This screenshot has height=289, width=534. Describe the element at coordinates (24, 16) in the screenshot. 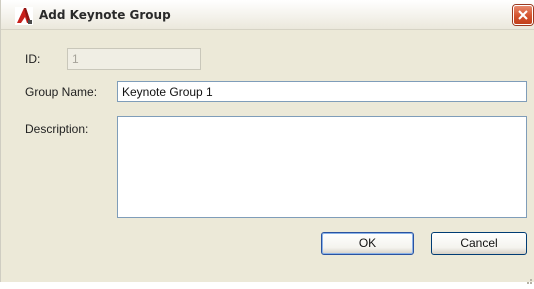

I see `autodesk-red-a-icon` at that location.